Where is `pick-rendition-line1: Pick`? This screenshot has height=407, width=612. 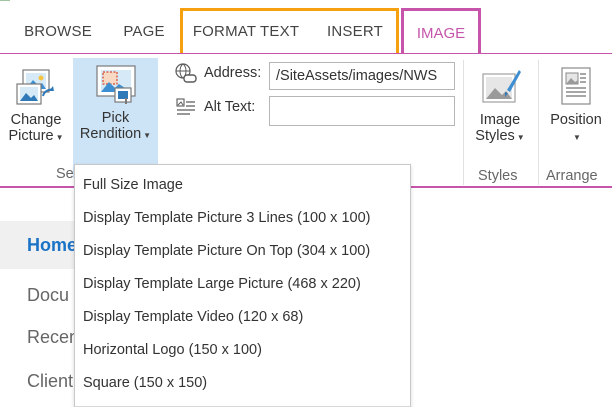 pick-rendition-line1: Pick is located at coordinates (115, 118).